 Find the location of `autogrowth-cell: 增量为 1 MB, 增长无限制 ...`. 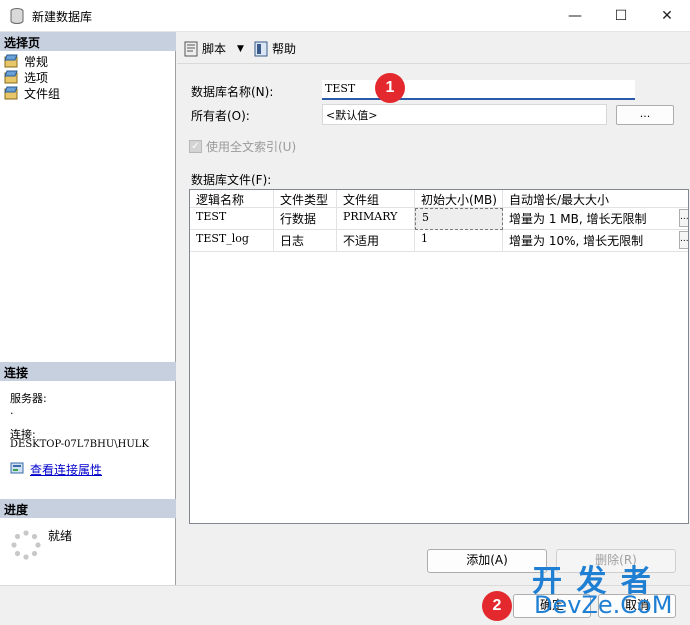

autogrowth-cell: 增量为 1 MB, 增长无限制 ... is located at coordinates (595, 219).